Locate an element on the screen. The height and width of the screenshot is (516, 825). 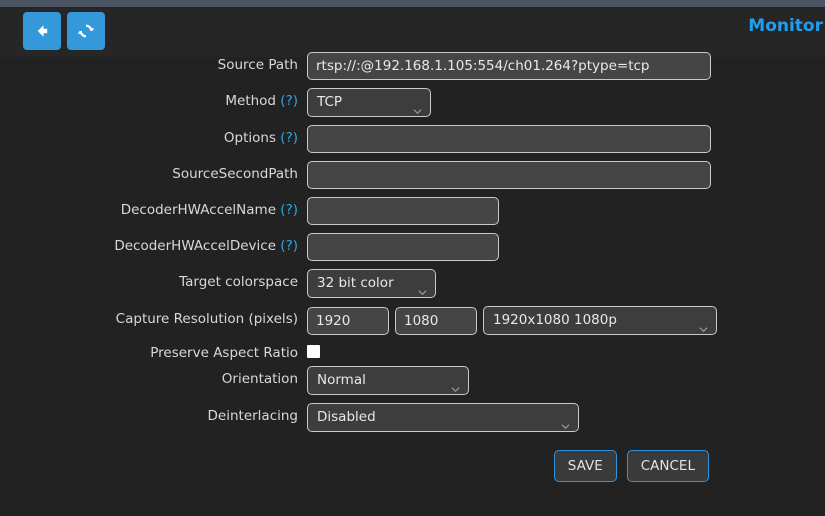
label-options-text: Options is located at coordinates (249, 138).